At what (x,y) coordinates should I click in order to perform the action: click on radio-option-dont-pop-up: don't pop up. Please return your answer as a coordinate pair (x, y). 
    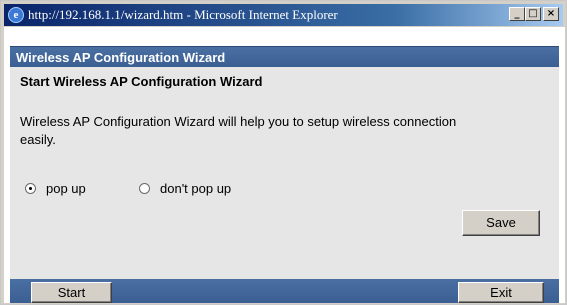
    Looking at the image, I should click on (185, 188).